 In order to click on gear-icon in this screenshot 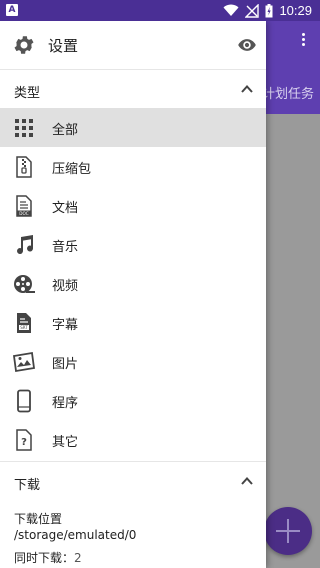, I will do `click(24, 45)`.